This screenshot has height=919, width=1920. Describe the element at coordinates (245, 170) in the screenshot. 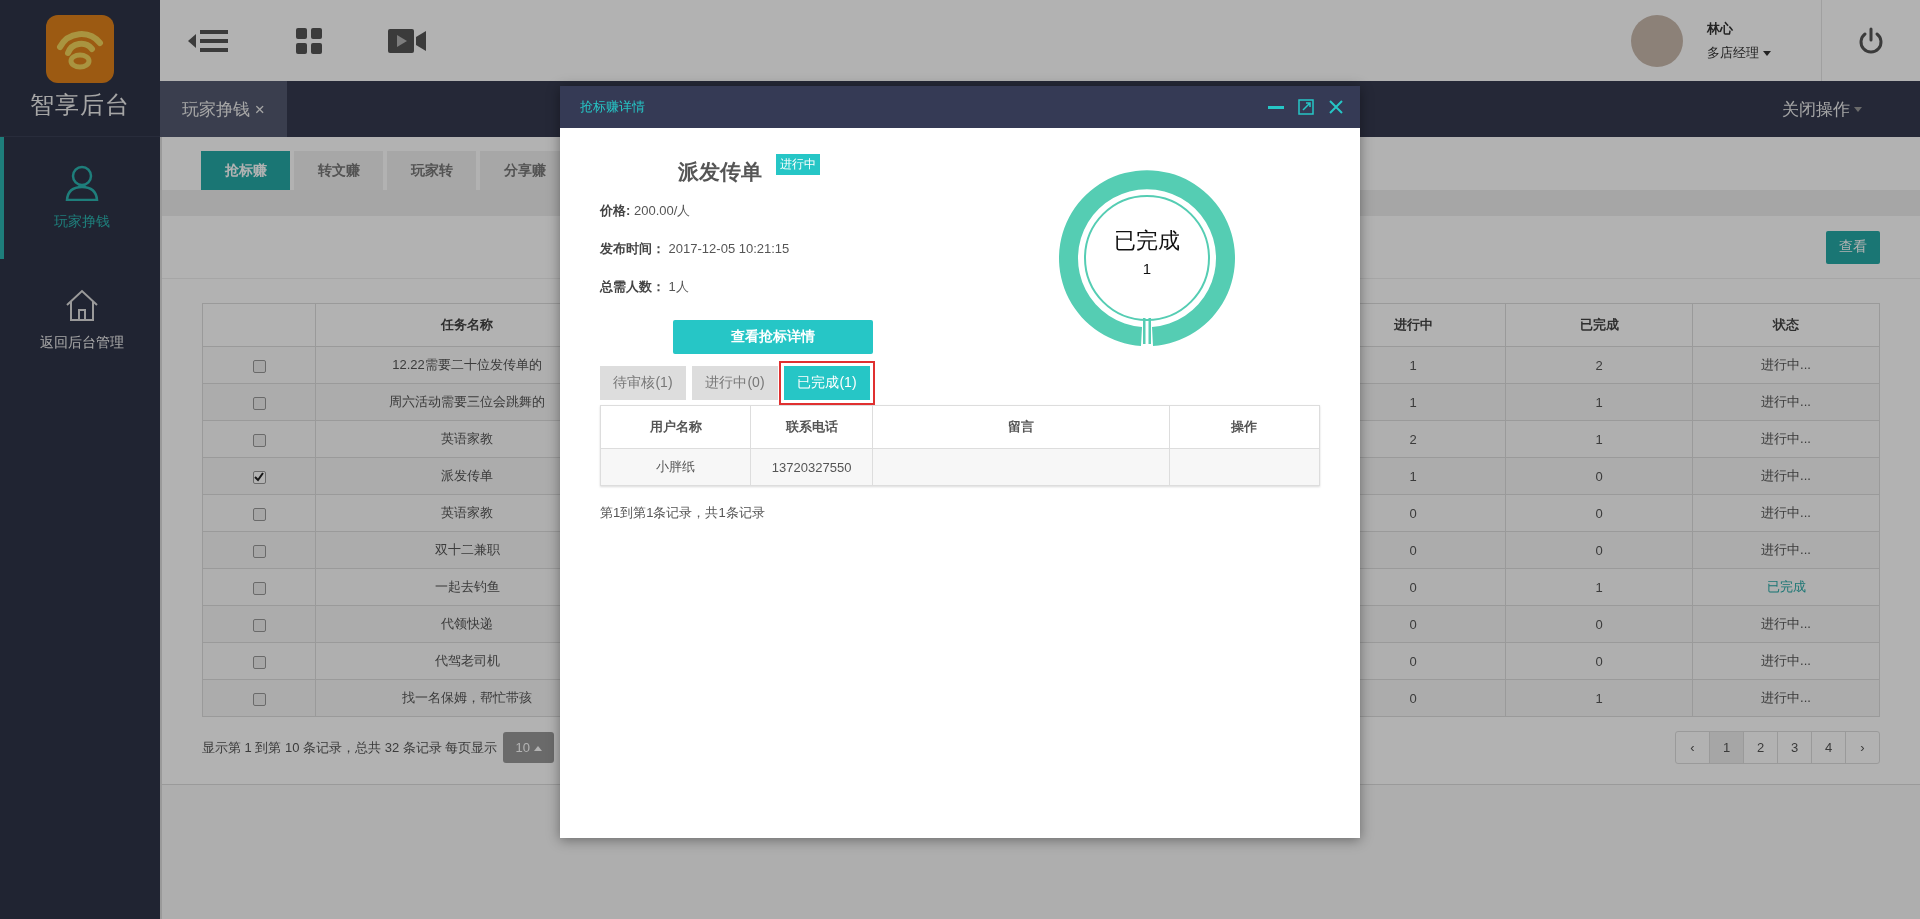

I see `sub-tab: 抢标赚` at that location.